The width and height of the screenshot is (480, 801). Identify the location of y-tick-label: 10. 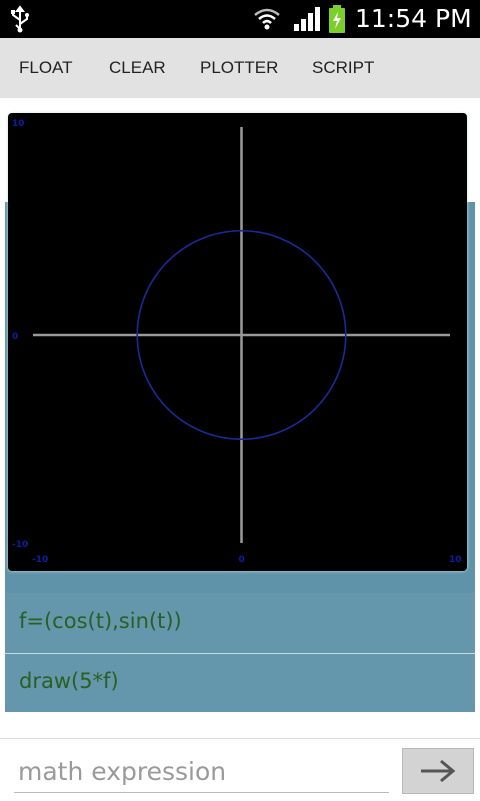
(18, 124).